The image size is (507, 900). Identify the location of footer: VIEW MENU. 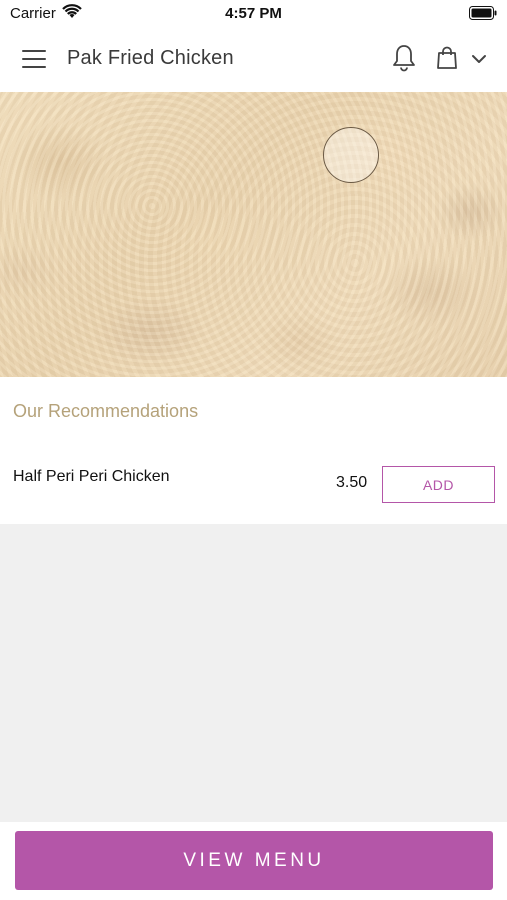
(253, 861).